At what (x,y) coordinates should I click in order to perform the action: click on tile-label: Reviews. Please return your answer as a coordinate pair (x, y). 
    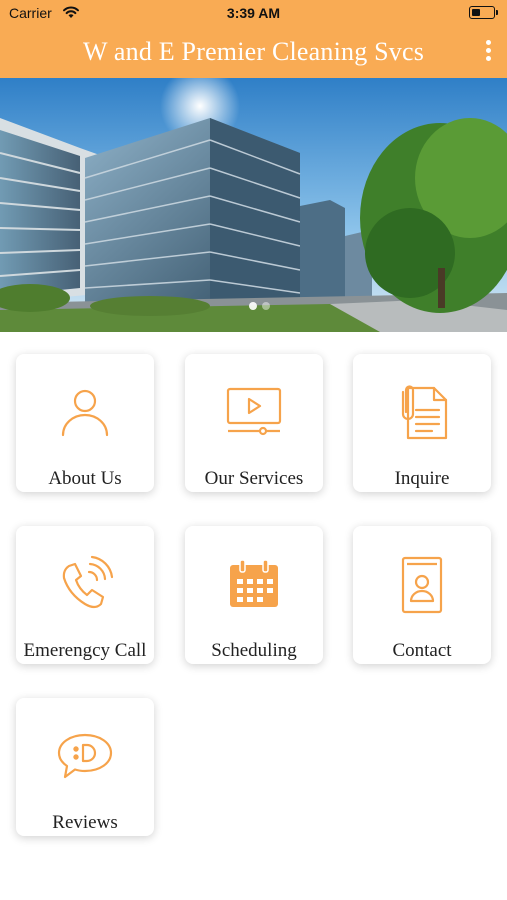
    Looking at the image, I should click on (85, 822).